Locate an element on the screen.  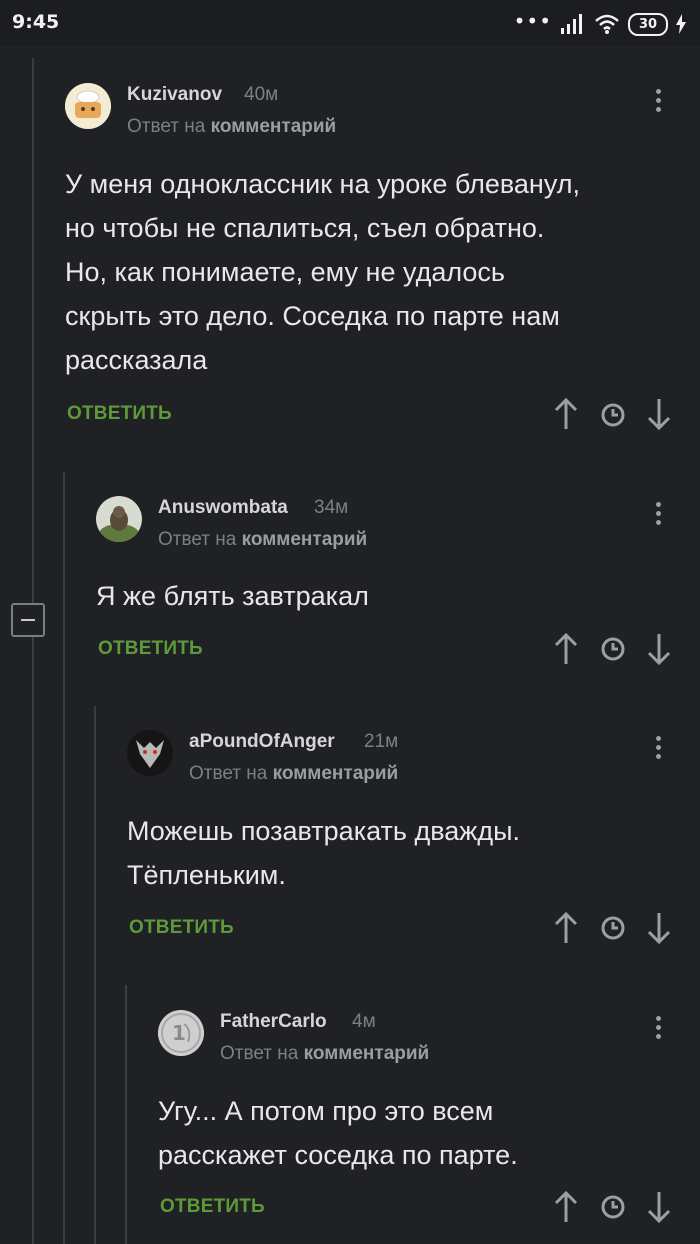
comment-time: 21м is located at coordinates (381, 741).